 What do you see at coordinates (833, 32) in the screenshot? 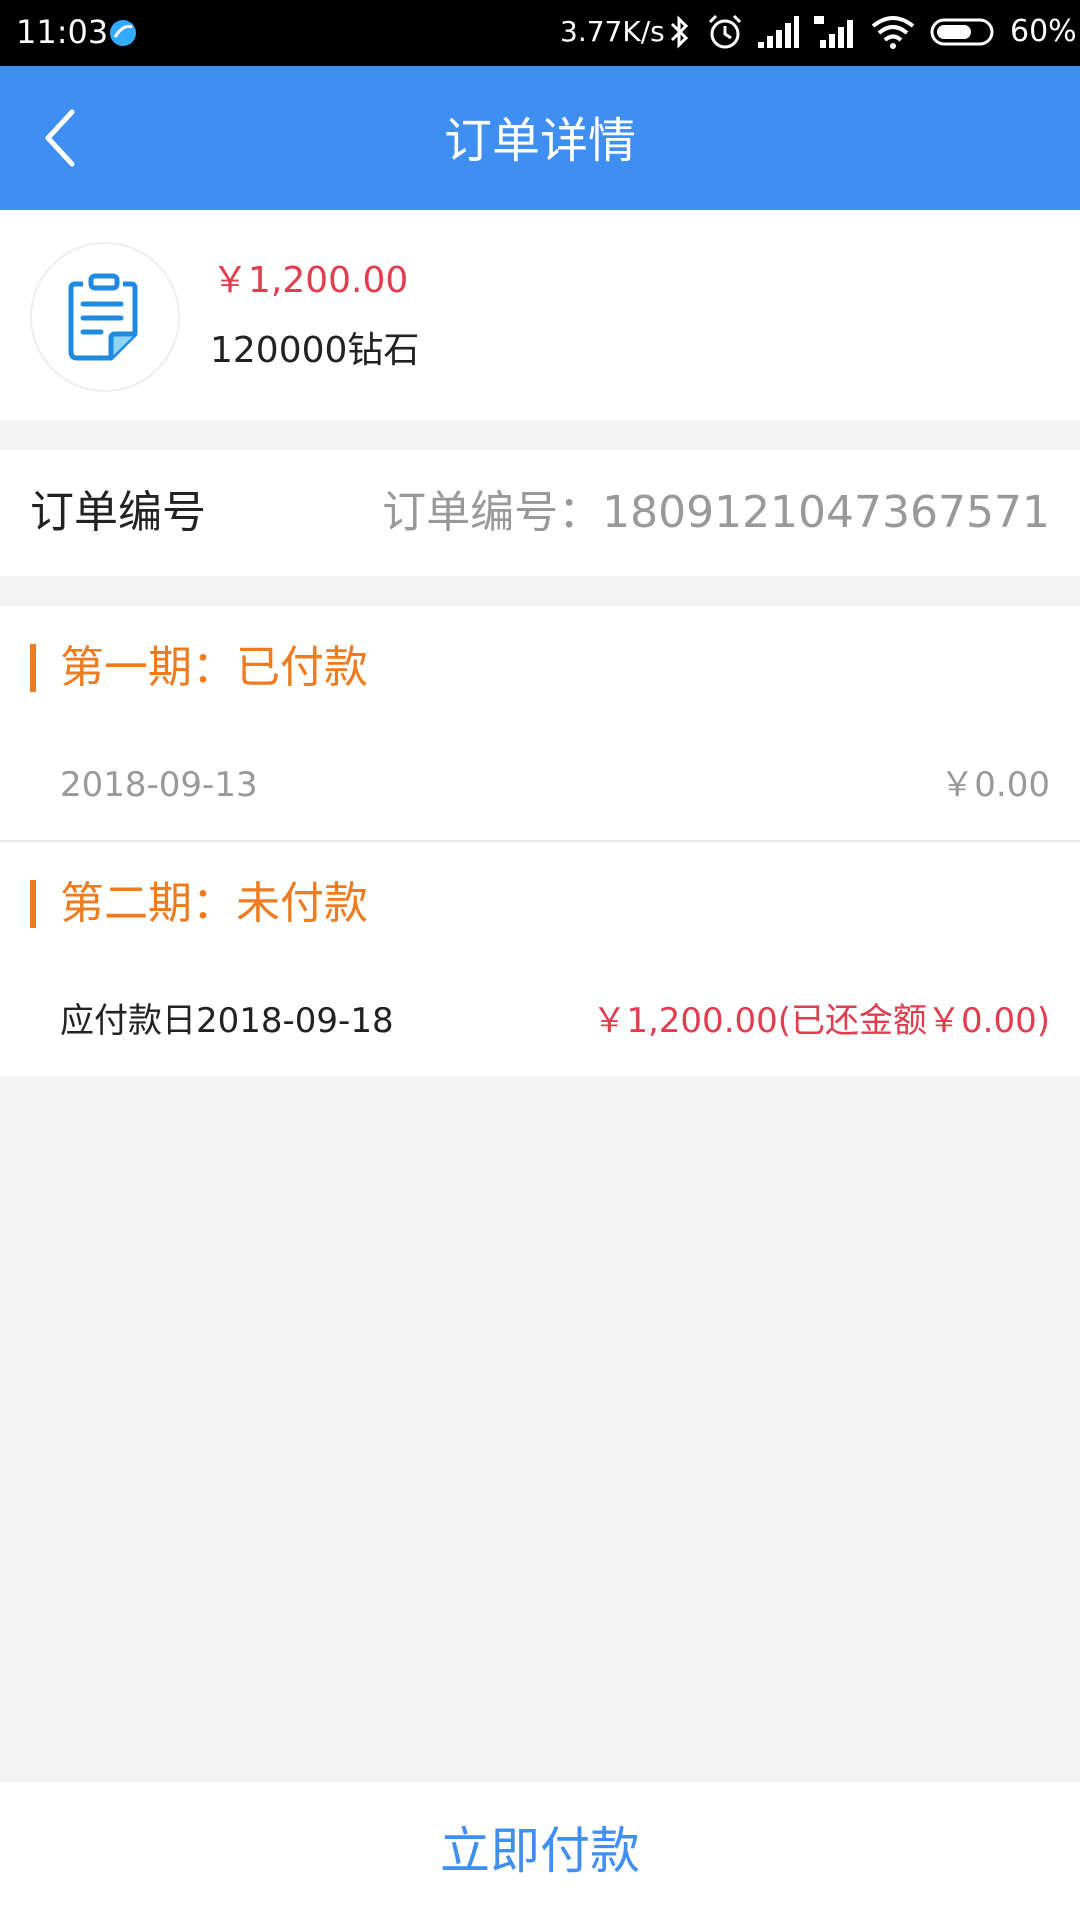
I see `hd-signal-icon` at bounding box center [833, 32].